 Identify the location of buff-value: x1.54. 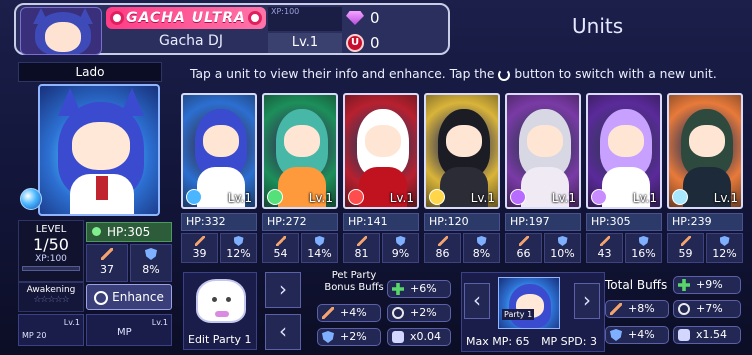
(712, 334).